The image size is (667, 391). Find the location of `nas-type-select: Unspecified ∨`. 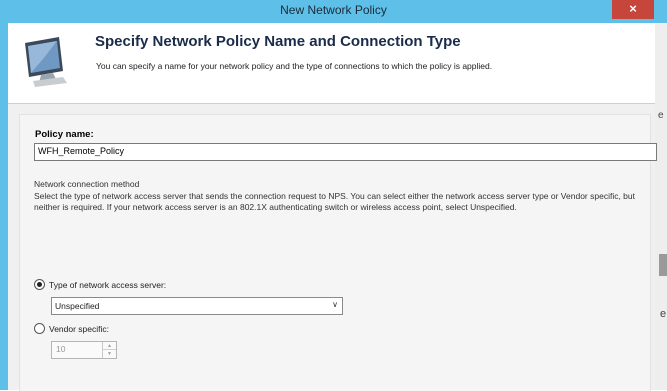

nas-type-select: Unspecified ∨ is located at coordinates (197, 306).